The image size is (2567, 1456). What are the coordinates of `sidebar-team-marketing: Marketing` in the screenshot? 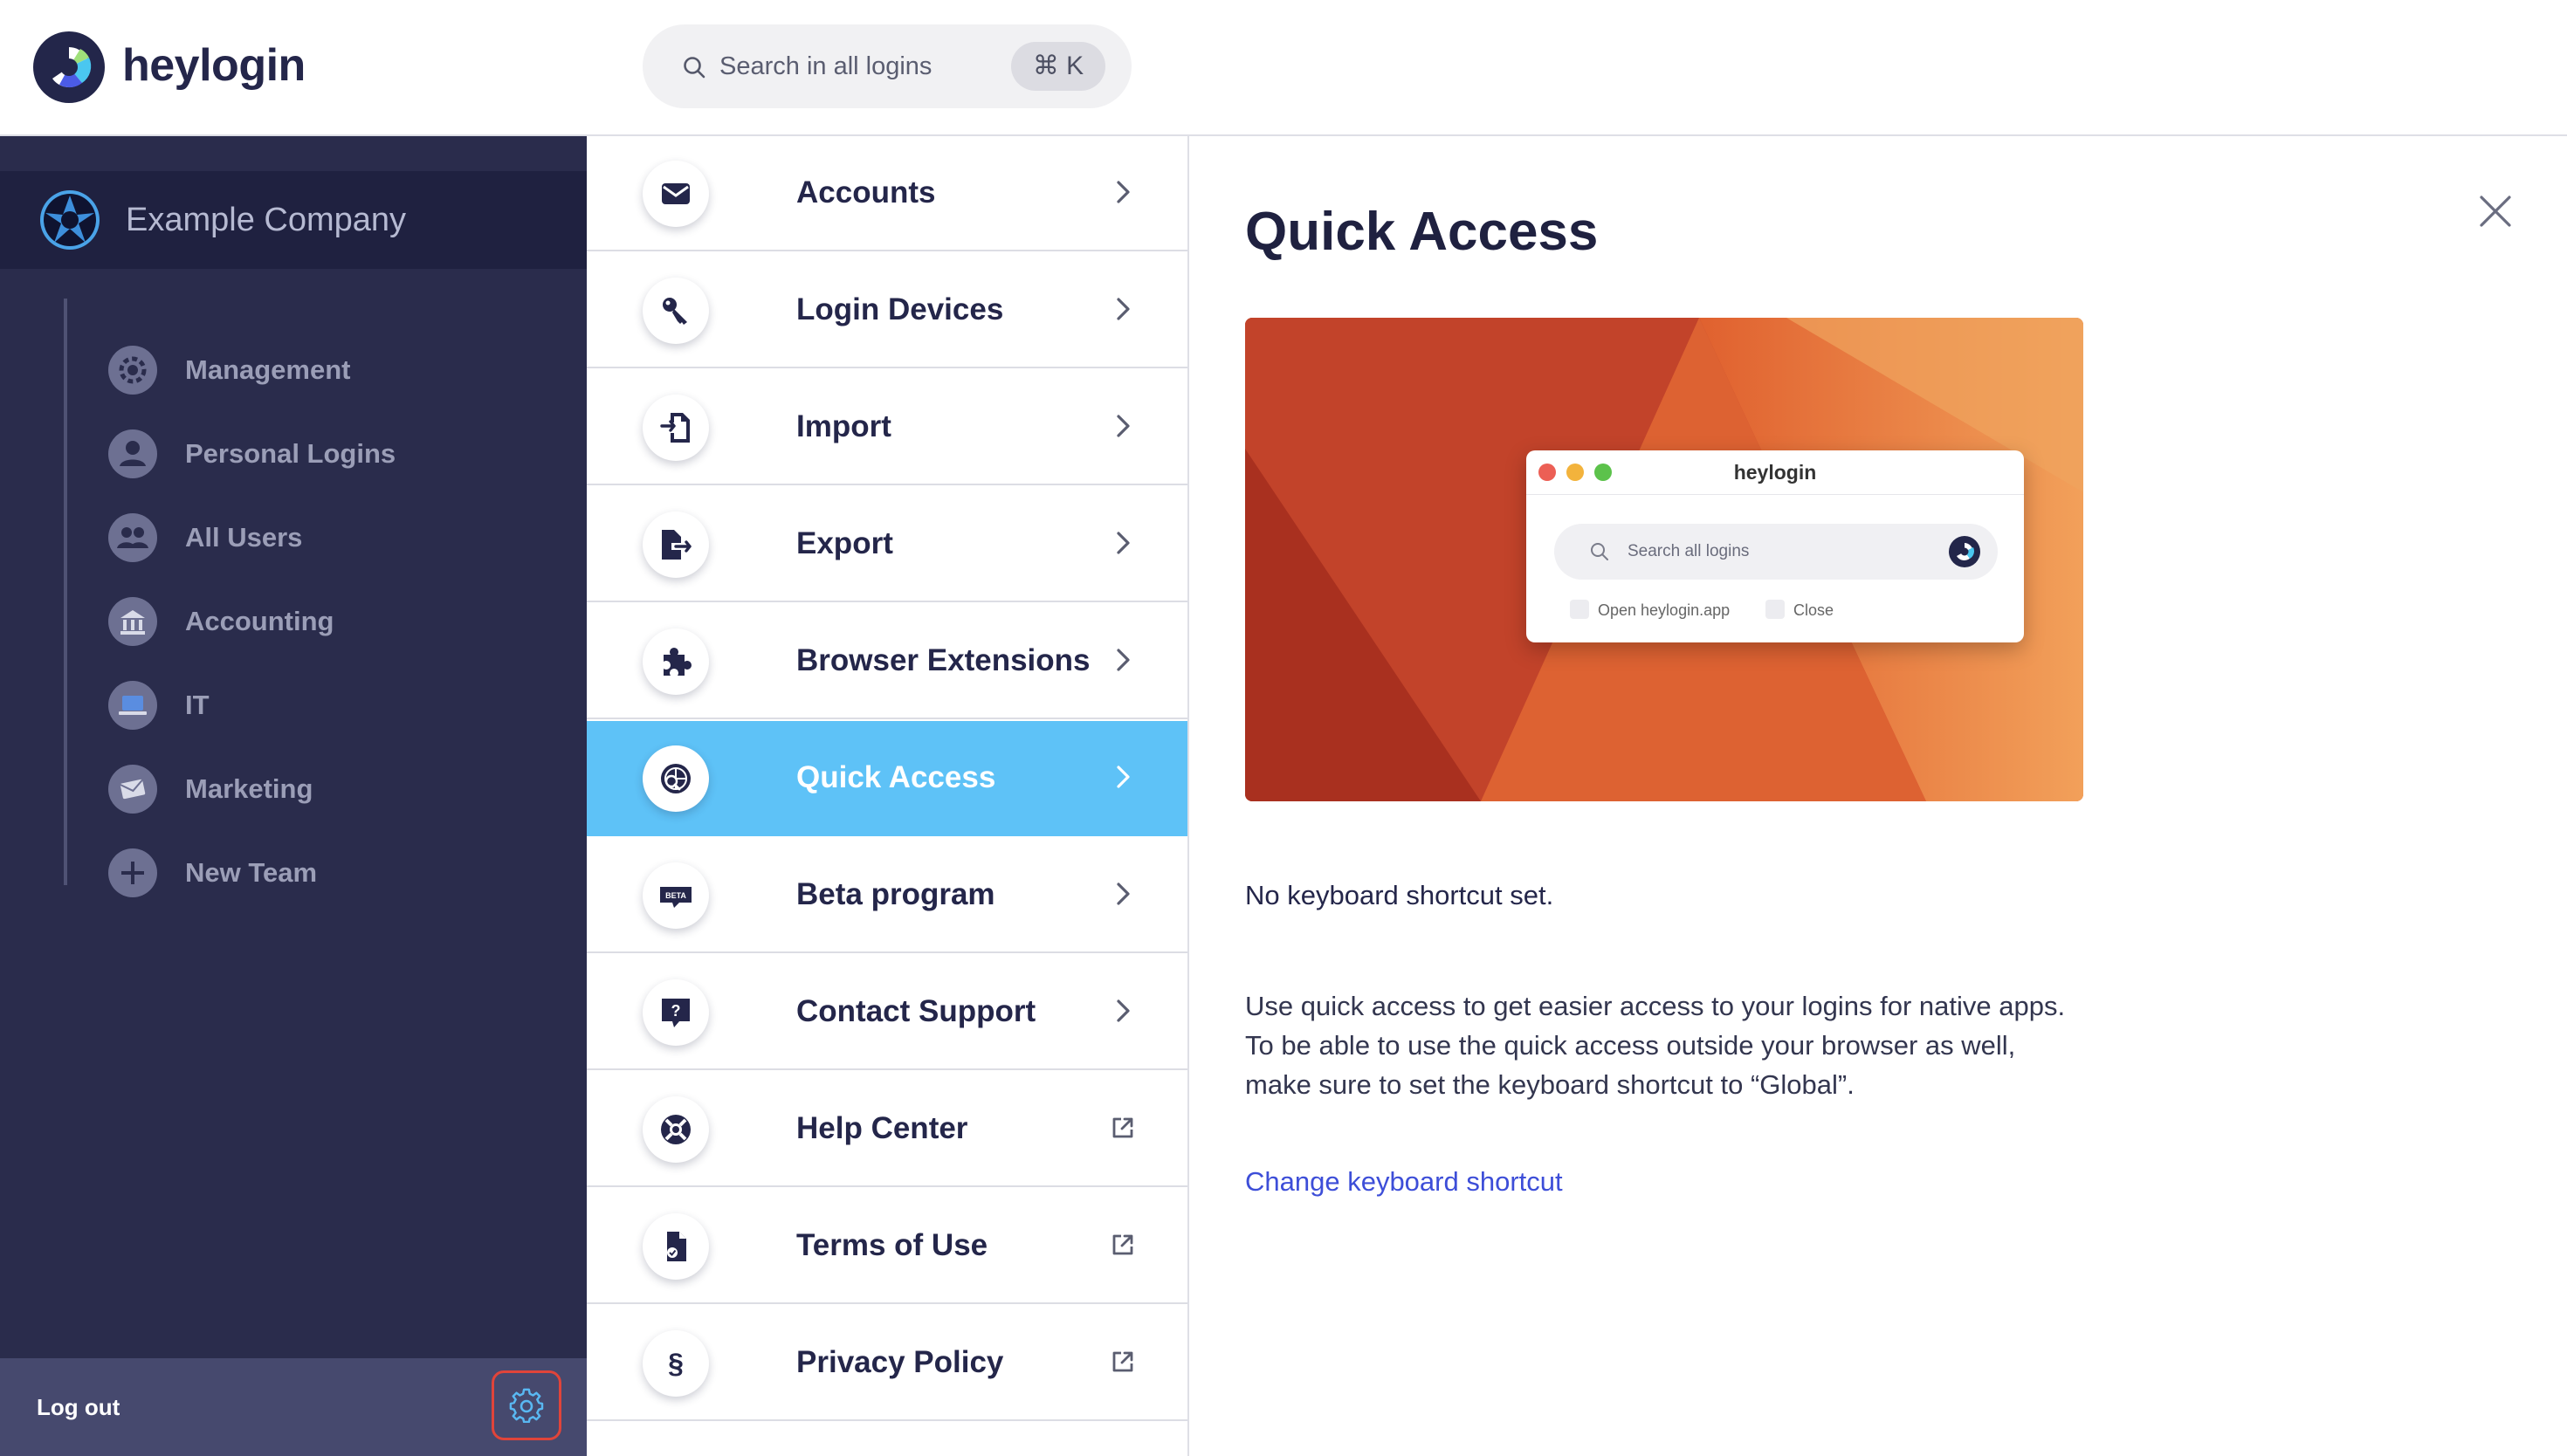 It's located at (335, 788).